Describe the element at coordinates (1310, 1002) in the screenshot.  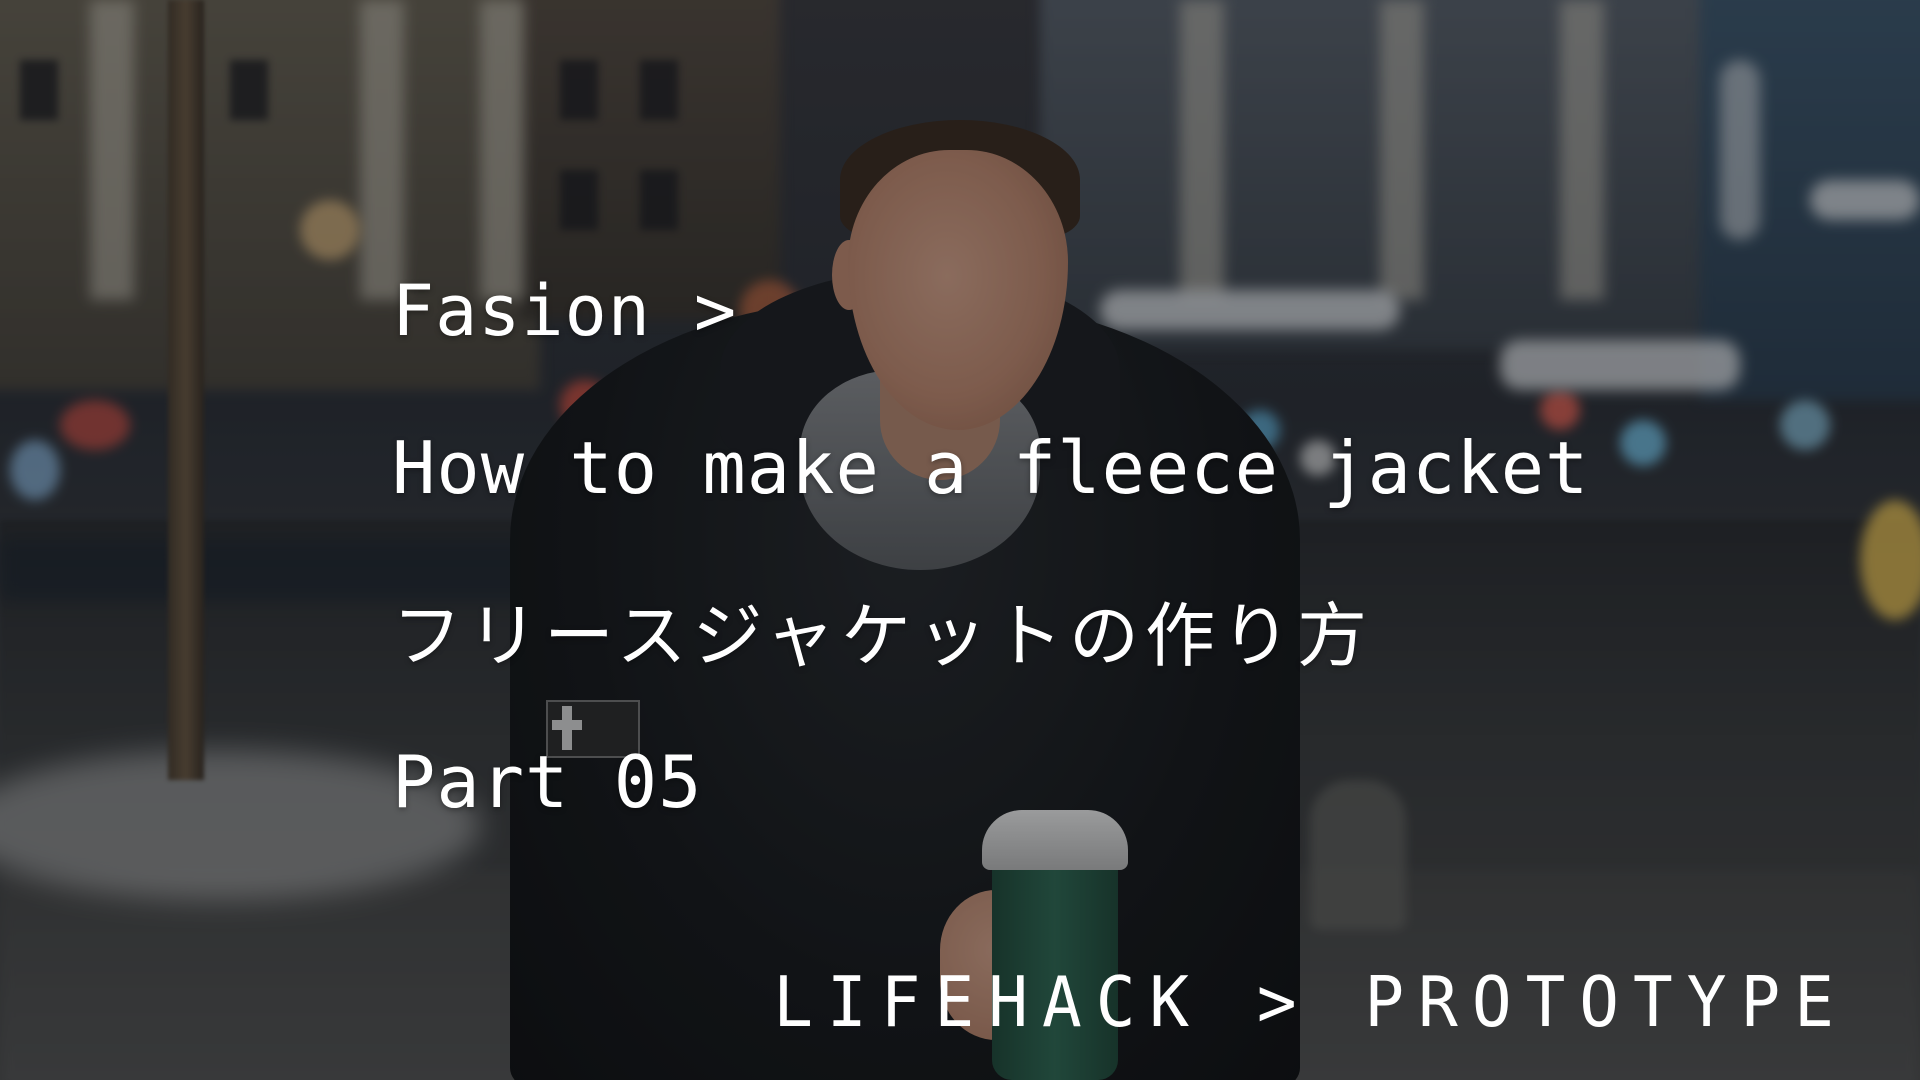
I see `brand-label: LIFEHACK > PROTOTYPE` at that location.